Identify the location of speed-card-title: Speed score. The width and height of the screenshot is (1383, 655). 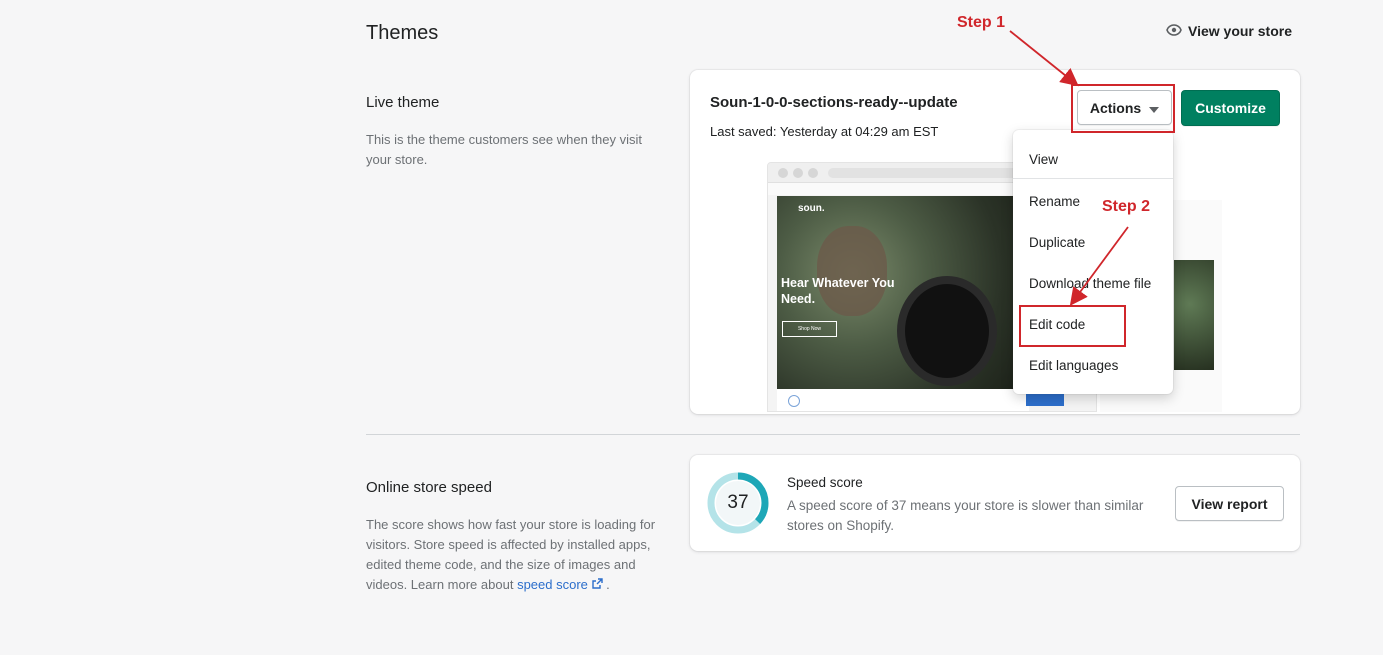
(825, 482).